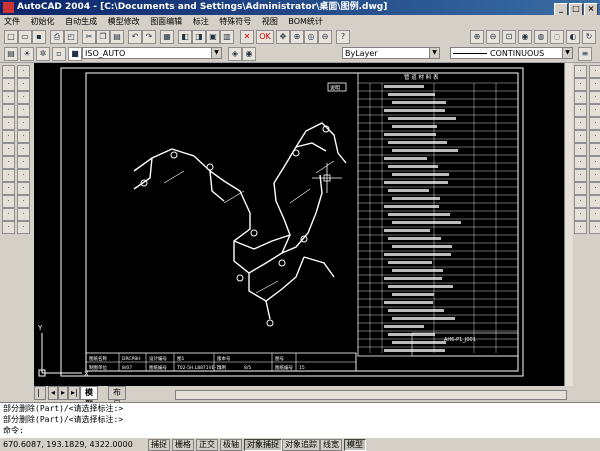 The height and width of the screenshot is (451, 600). I want to click on linetype-combo: CONTINUOUS ▼, so click(511, 53).